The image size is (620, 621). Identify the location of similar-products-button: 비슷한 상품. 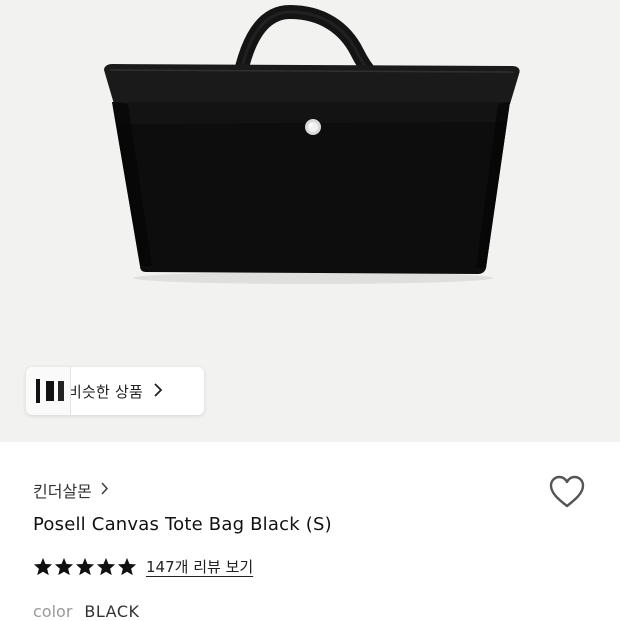
(115, 391).